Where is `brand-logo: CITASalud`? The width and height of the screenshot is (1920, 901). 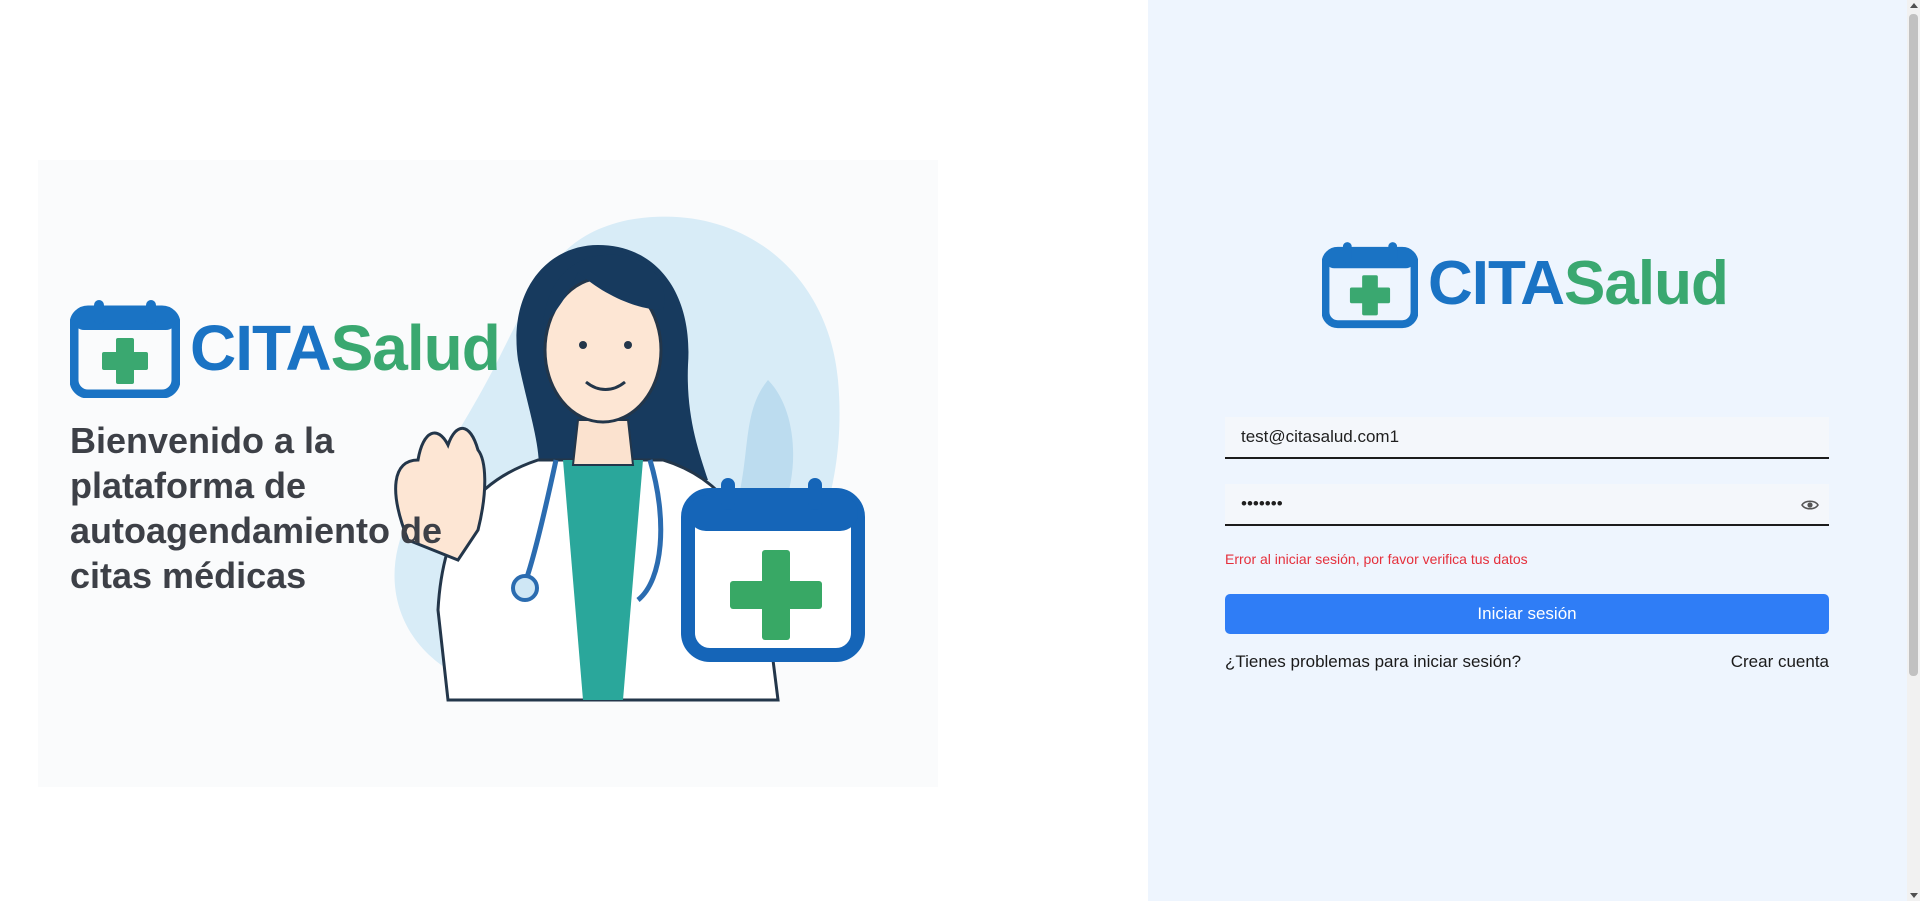 brand-logo: CITASalud is located at coordinates (1532, 284).